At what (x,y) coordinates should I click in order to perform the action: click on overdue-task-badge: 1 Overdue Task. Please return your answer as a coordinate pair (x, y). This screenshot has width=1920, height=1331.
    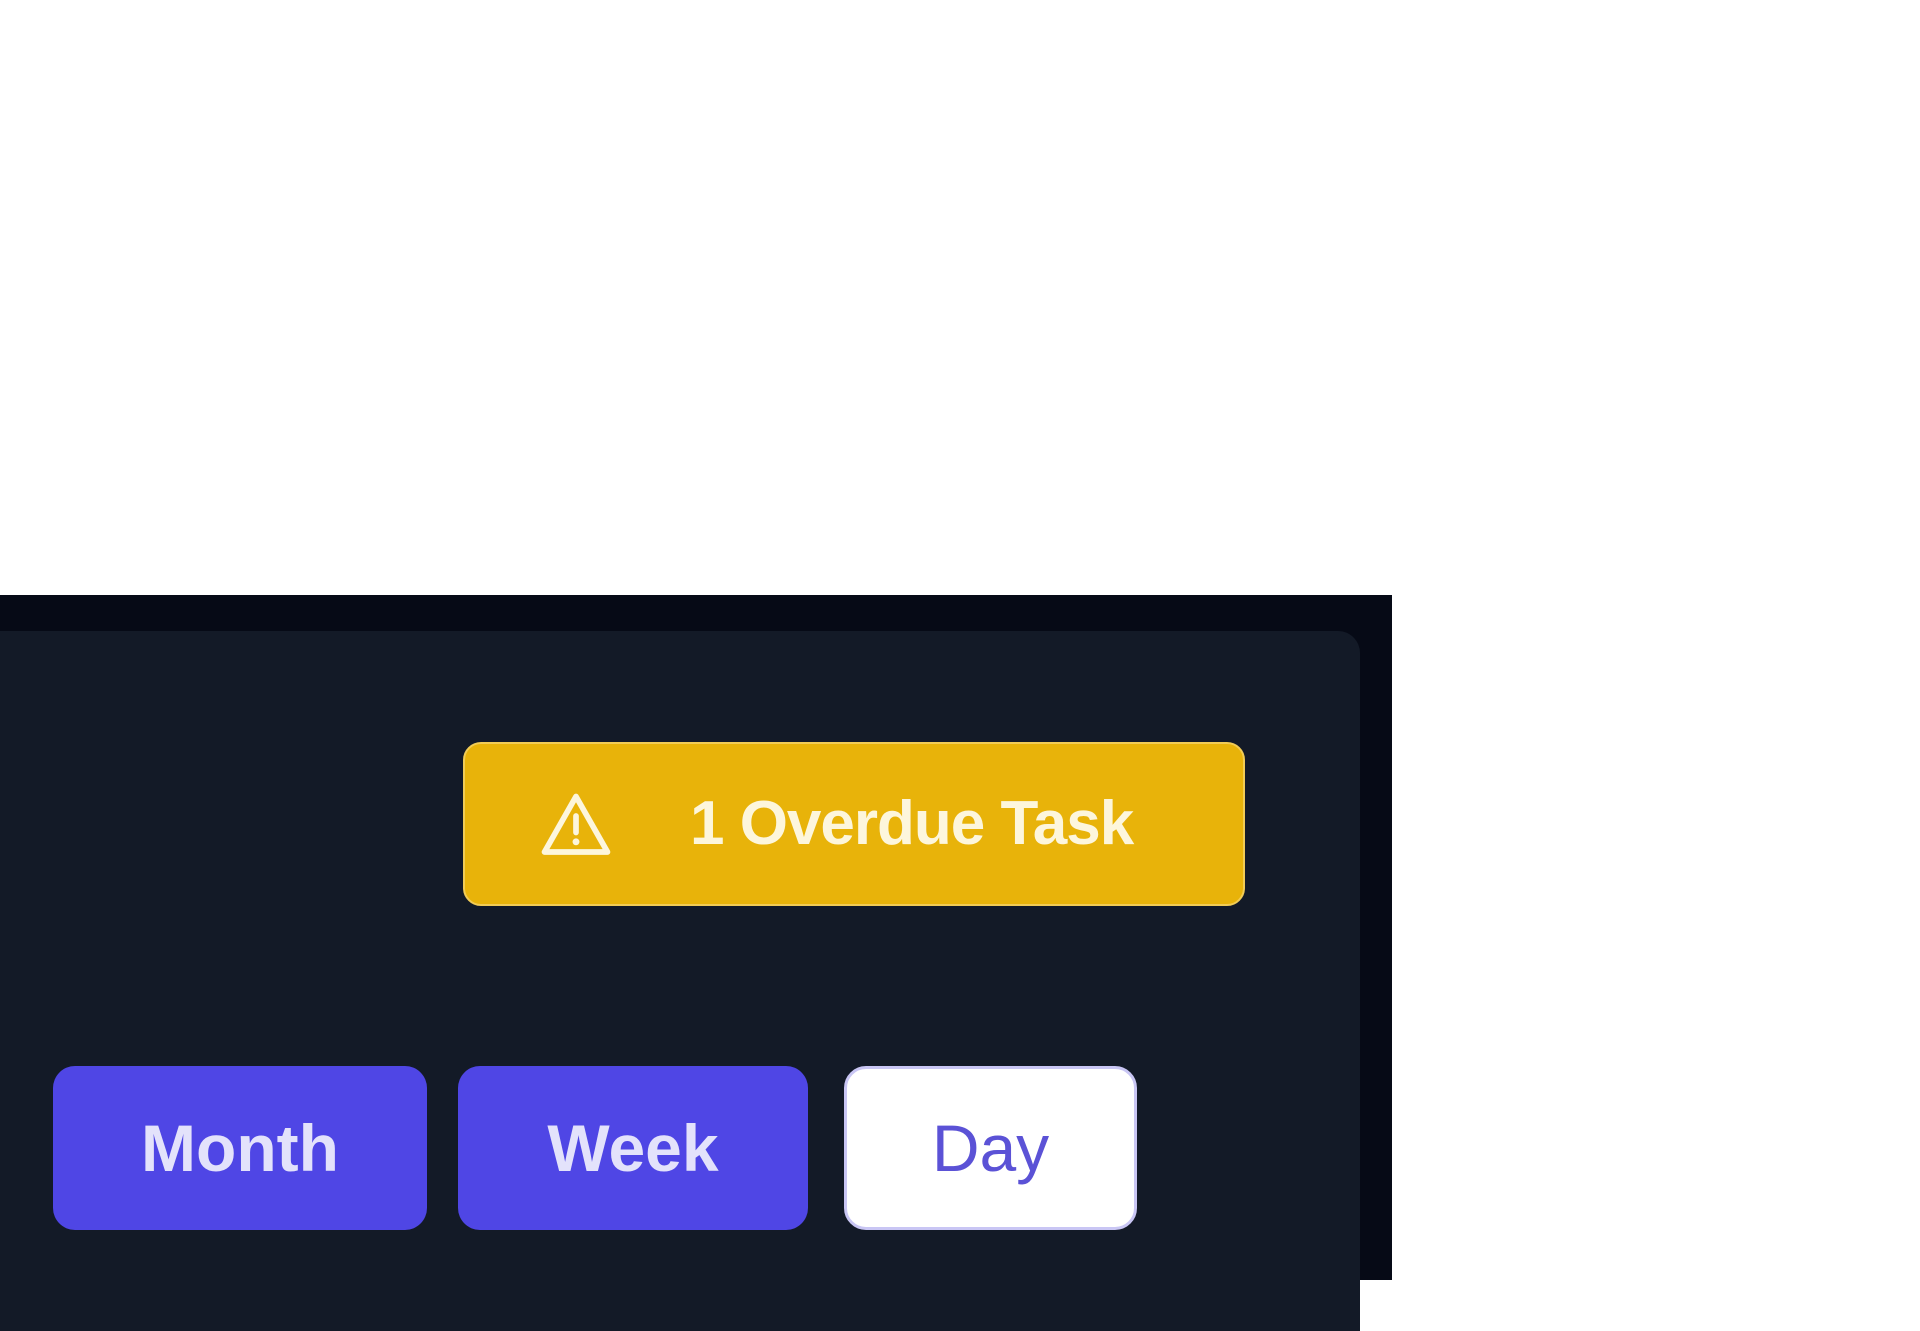
    Looking at the image, I should click on (854, 824).